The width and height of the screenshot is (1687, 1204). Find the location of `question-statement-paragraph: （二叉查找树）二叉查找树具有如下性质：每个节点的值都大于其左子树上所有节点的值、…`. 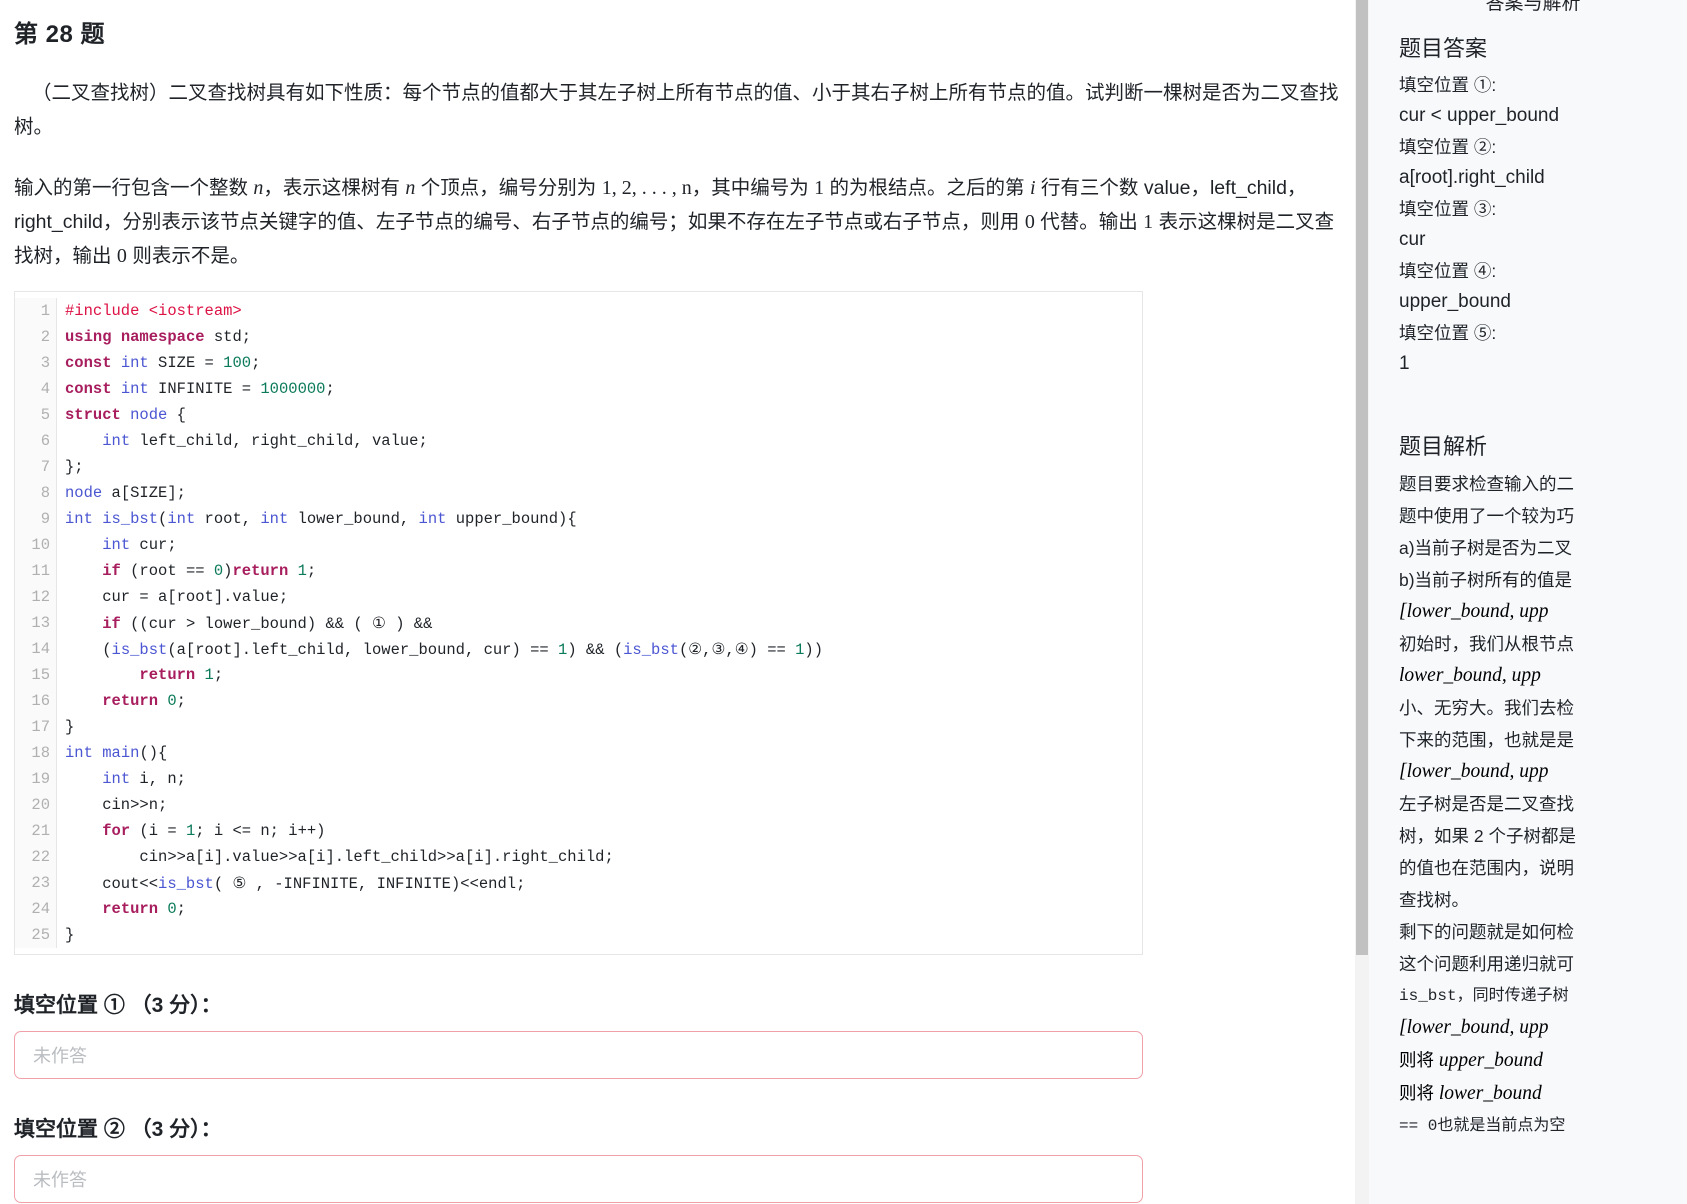

question-statement-paragraph: （二叉查找树）二叉查找树具有如下性质：每个节点的值都大于其左子树上所有节点的值、… is located at coordinates (677, 110).